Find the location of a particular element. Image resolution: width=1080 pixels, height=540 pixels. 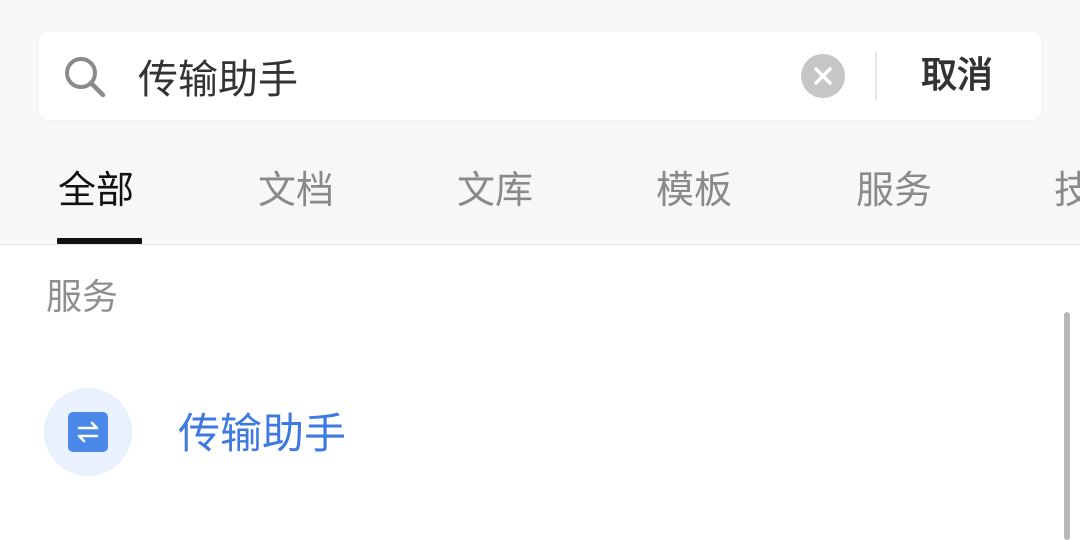

result-label: 传输助手 is located at coordinates (262, 433).